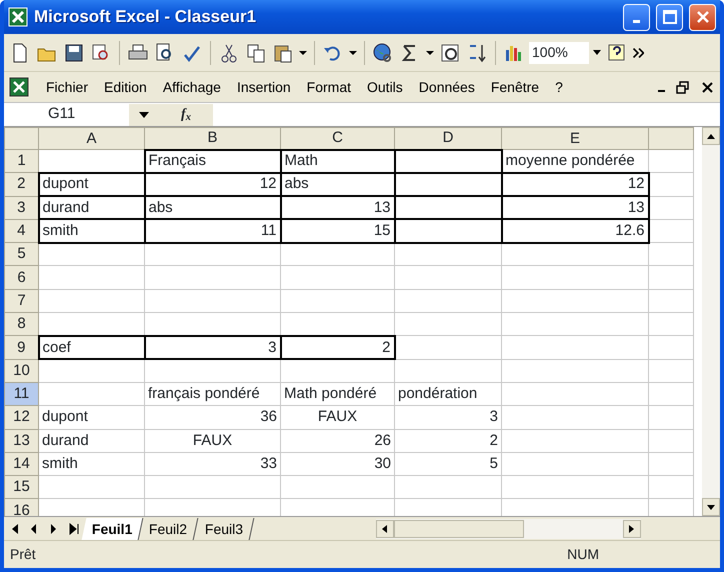 This screenshot has width=724, height=572. Describe the element at coordinates (21, 440) in the screenshot. I see `row-header: 13` at that location.